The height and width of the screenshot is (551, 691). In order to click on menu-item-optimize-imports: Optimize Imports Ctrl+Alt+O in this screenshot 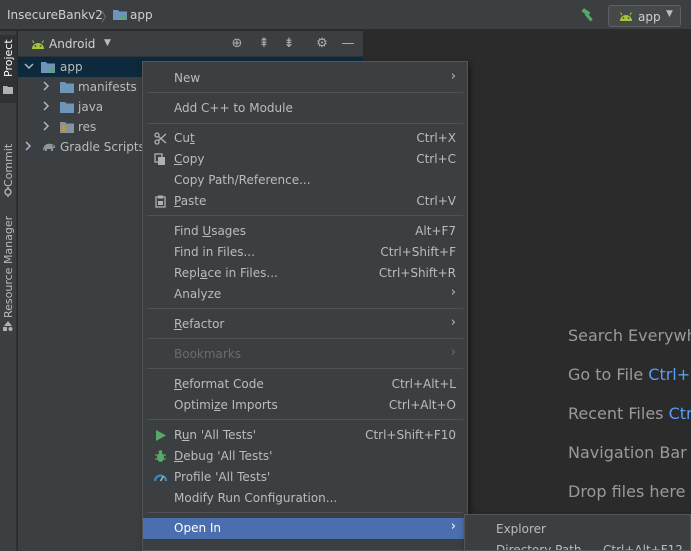, I will do `click(305, 405)`.